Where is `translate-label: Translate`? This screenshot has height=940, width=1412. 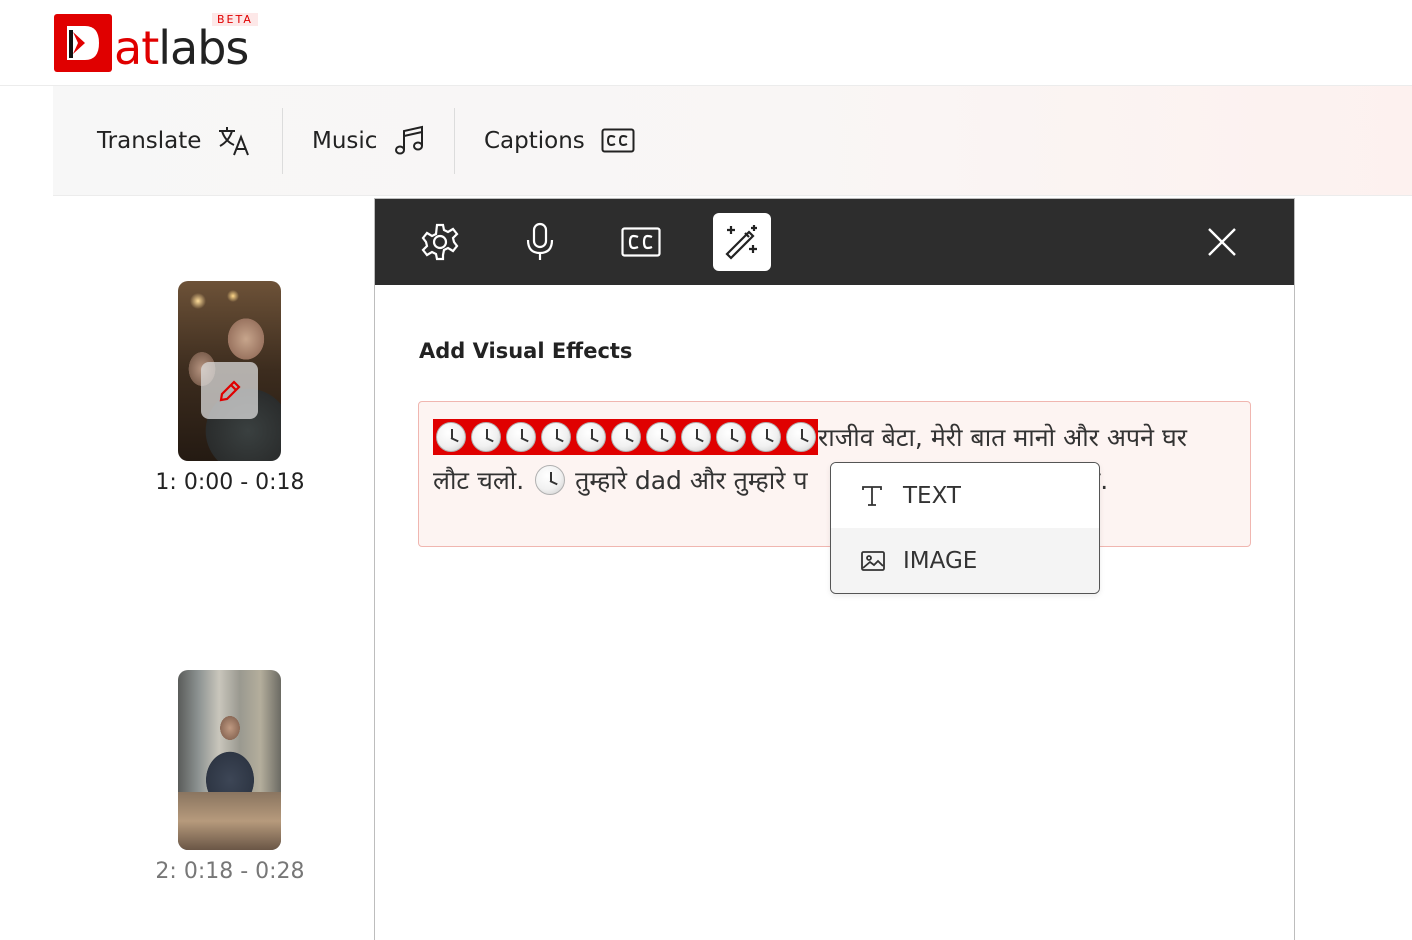
translate-label: Translate is located at coordinates (149, 141).